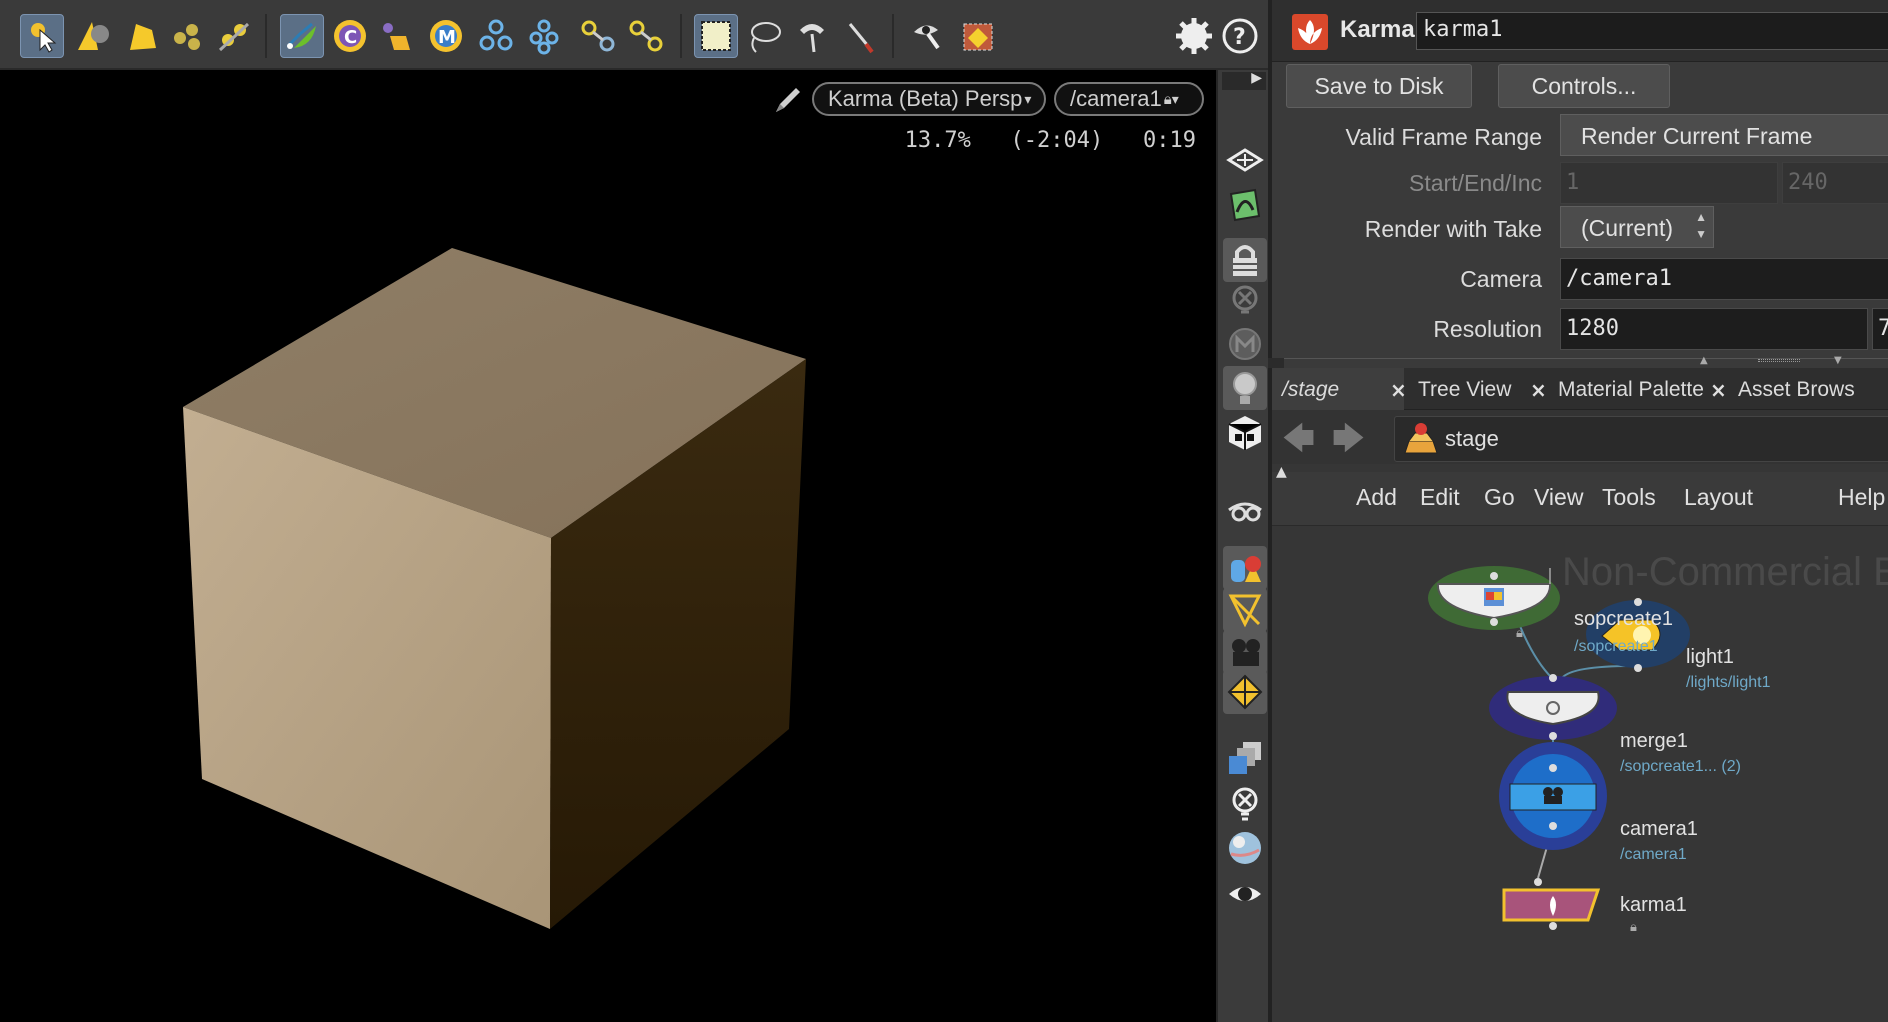  I want to click on take-menu: (Current) ▲ ▼, so click(1637, 227).